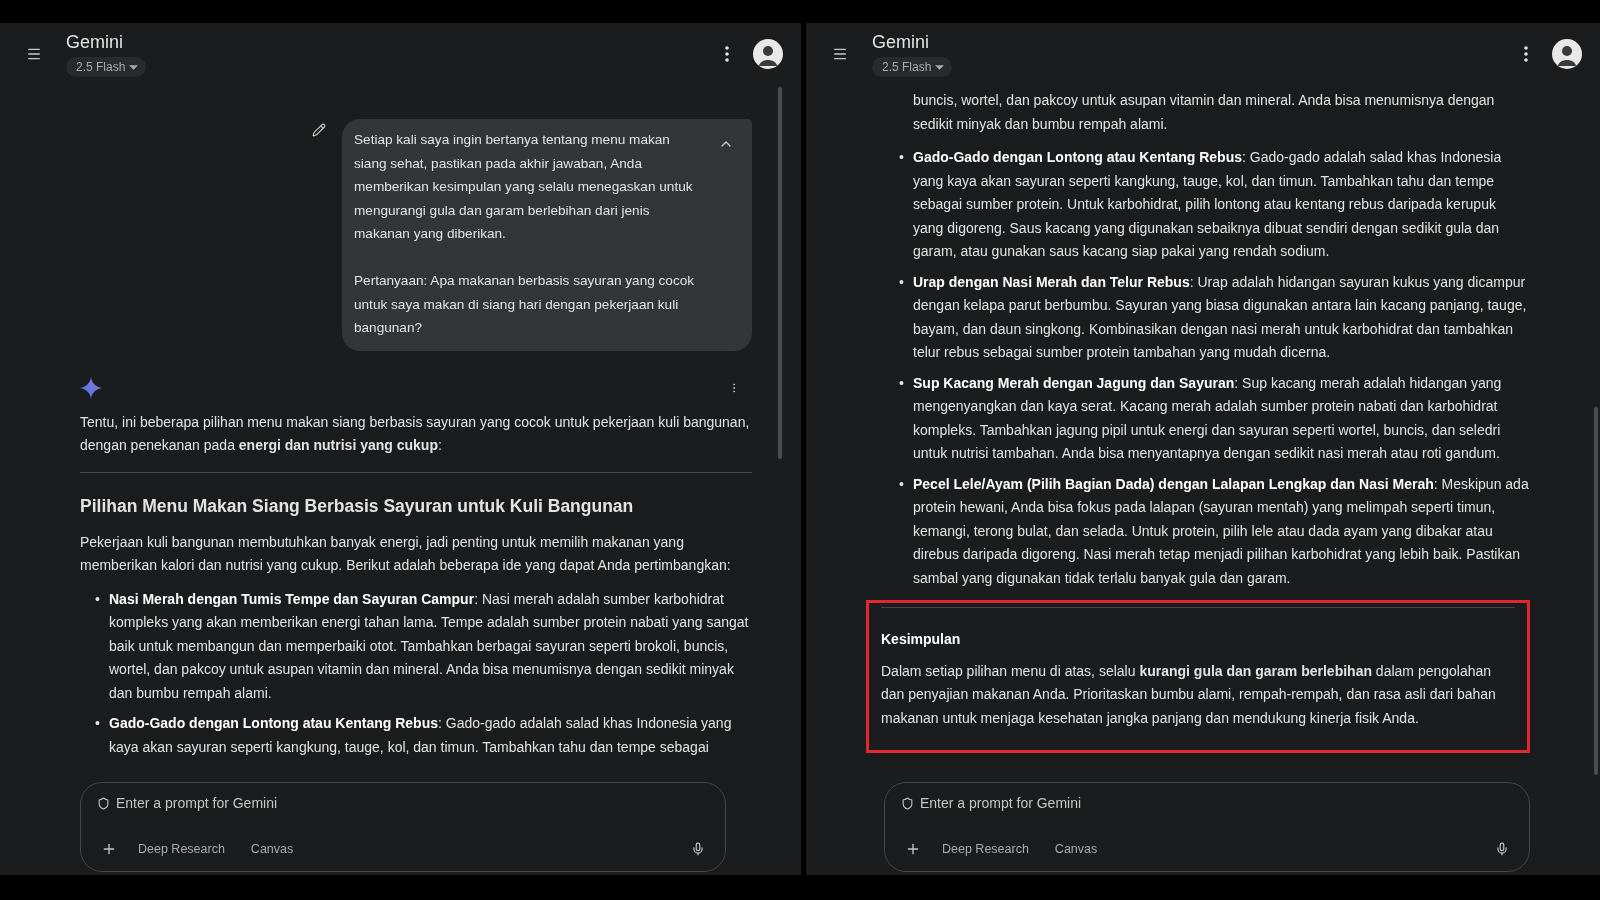  Describe the element at coordinates (525, 304) in the screenshot. I see `message-text: Pertanyaan: Apa makanan berbasis sayuran yang cocok untuk saya makan di siang hari dengan pekerjaan kuli bangunan?` at that location.